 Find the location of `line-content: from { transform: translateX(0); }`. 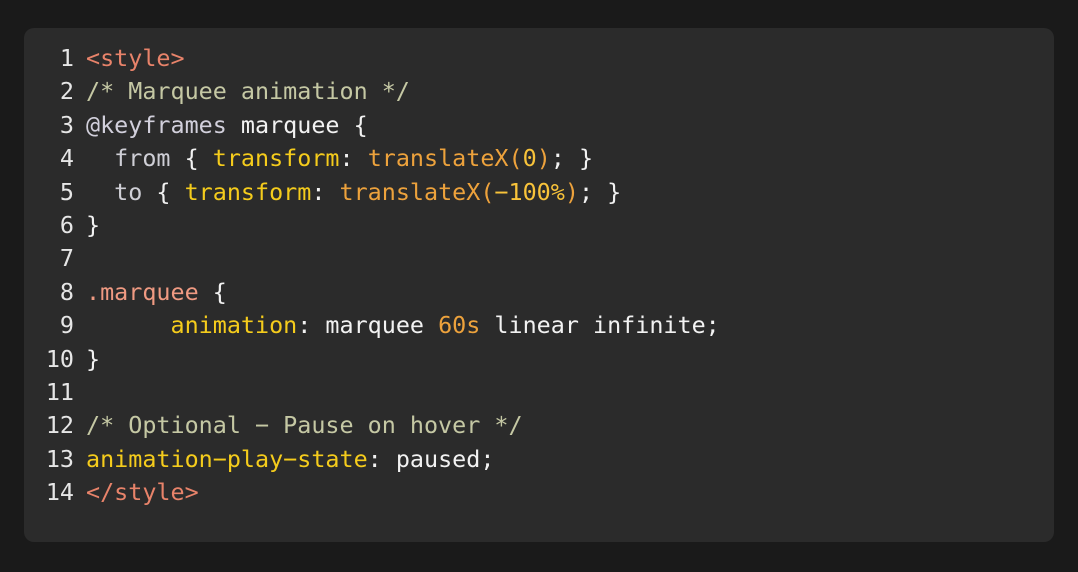

line-content: from { transform: translateX(0); } is located at coordinates (339, 158).